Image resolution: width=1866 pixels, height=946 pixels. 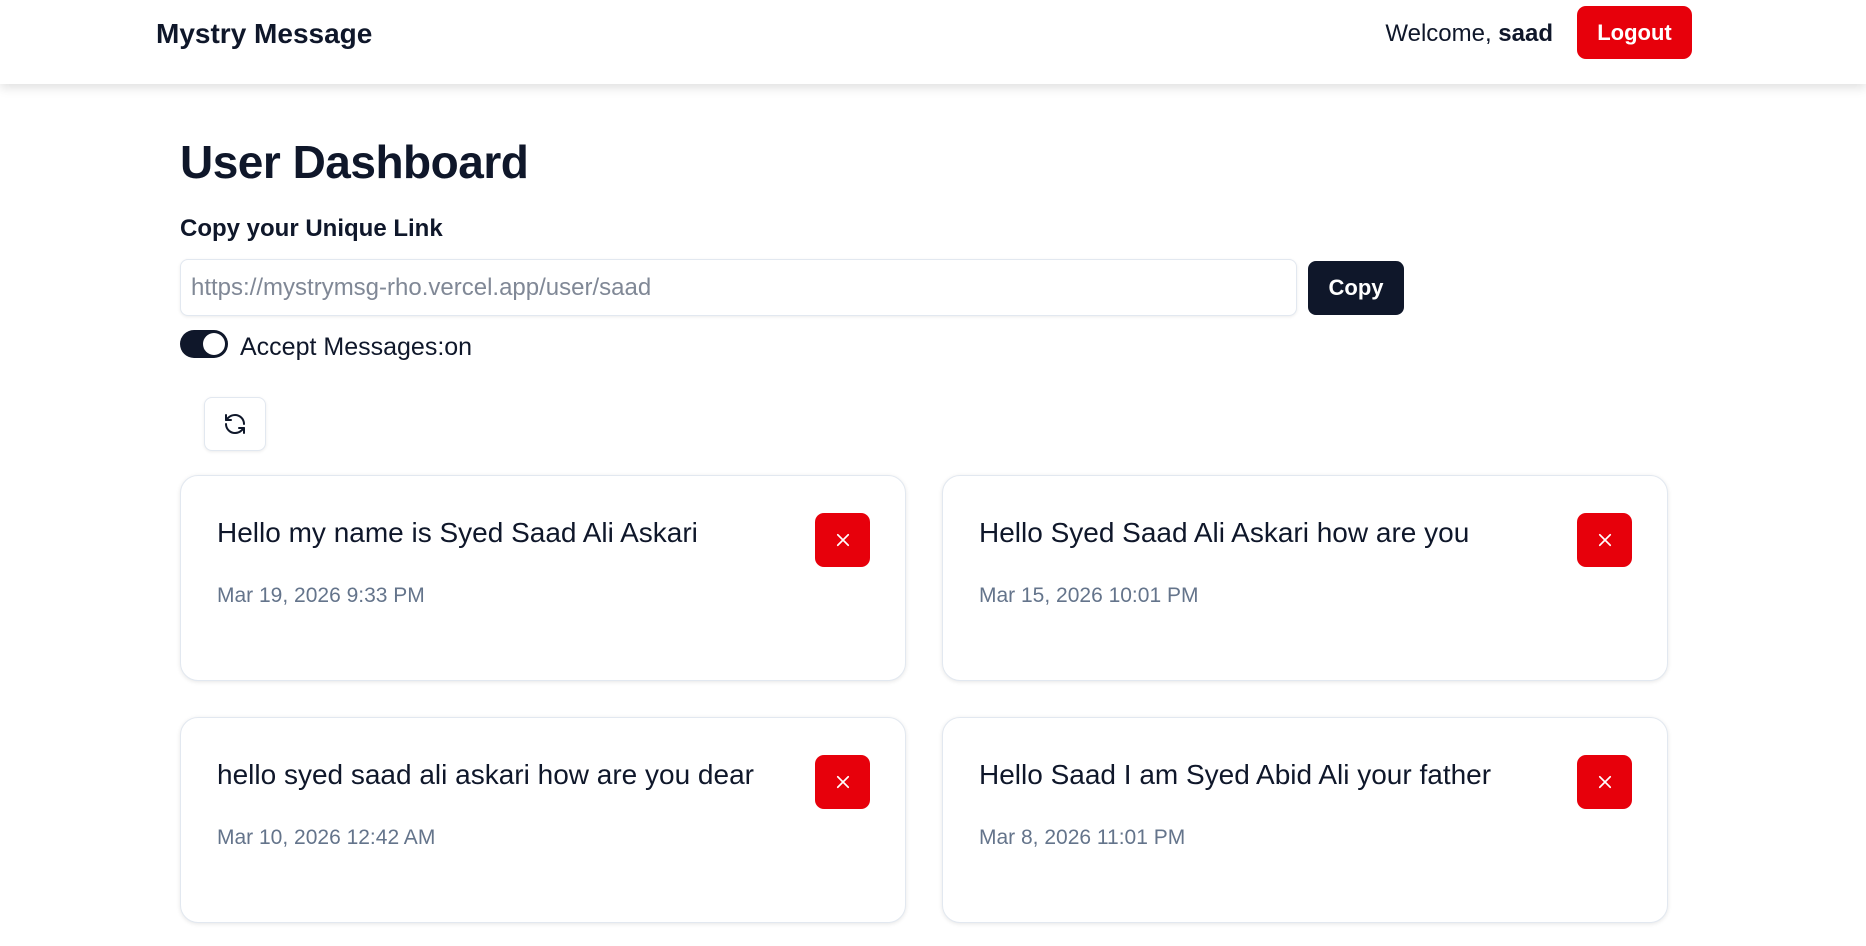 What do you see at coordinates (326, 837) in the screenshot?
I see `message-date: Mar 10, 2026 12:42 AM` at bounding box center [326, 837].